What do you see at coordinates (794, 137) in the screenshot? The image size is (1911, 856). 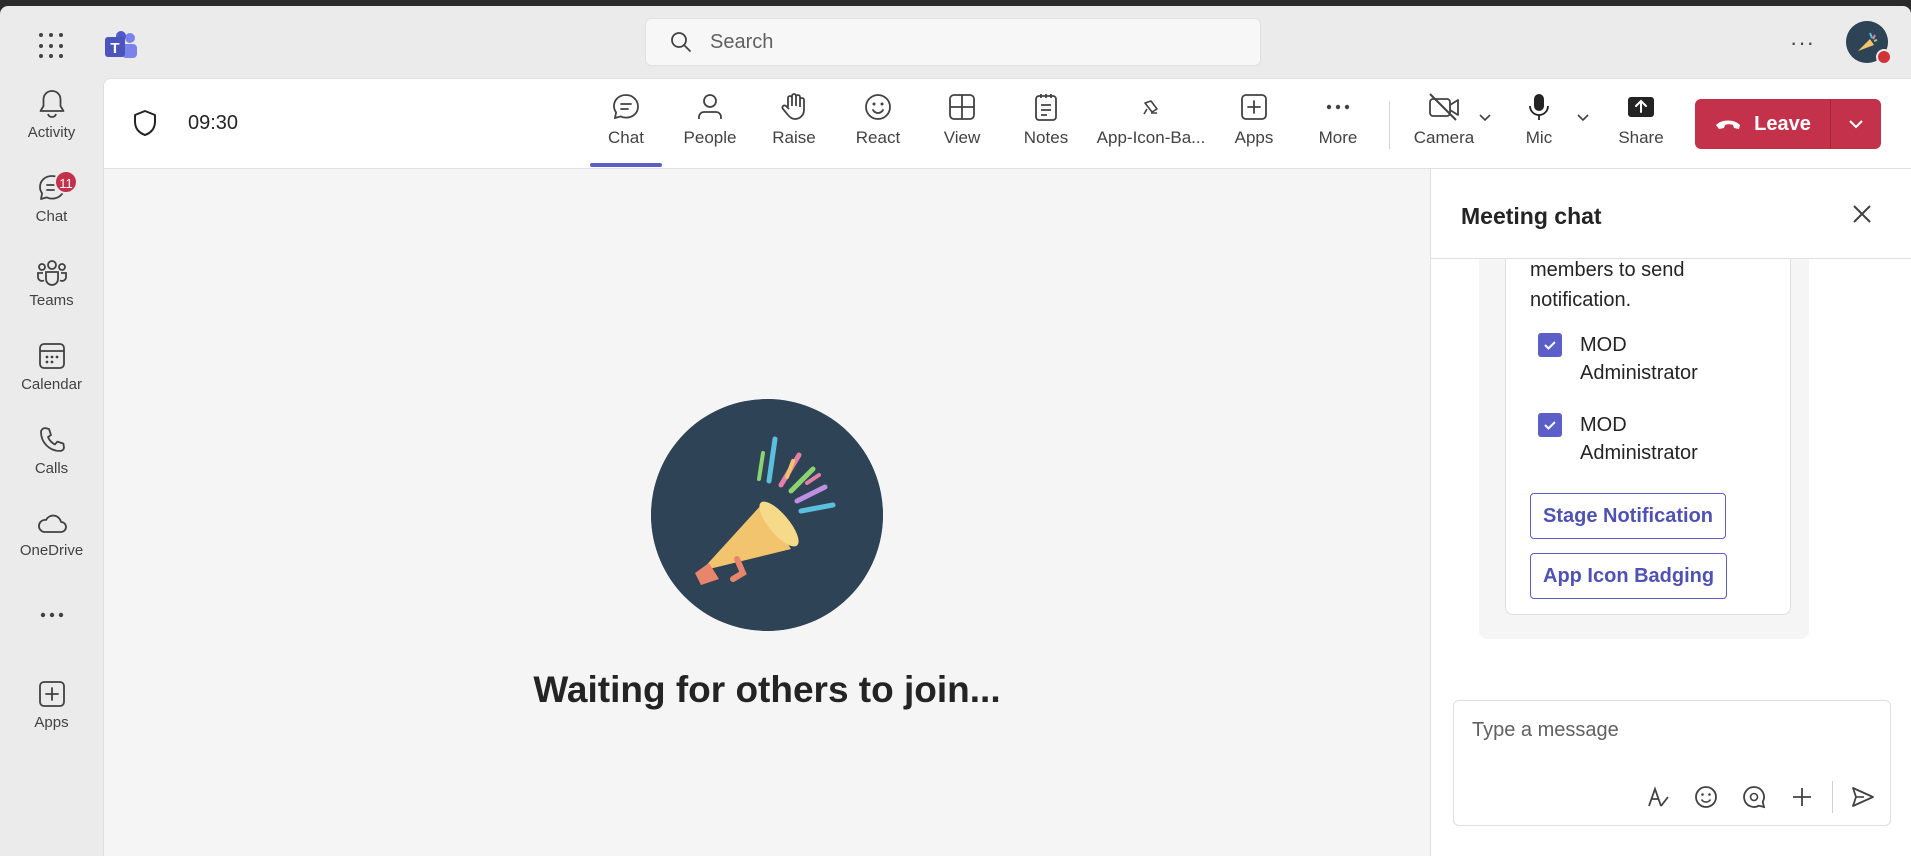 I see `toolbar-label: Raise` at bounding box center [794, 137].